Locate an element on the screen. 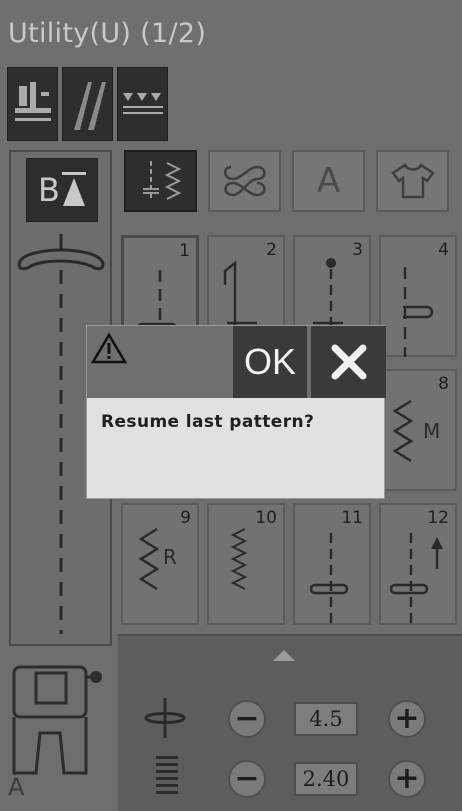 This screenshot has width=462, height=811. three-step-zigzag-icon is located at coordinates (239, 559).